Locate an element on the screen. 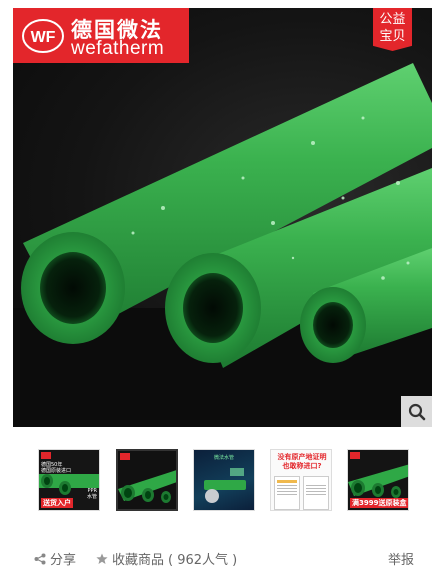 The image size is (441, 578). thumb-promo-mid: 德国原装进口 is located at coordinates (56, 471).